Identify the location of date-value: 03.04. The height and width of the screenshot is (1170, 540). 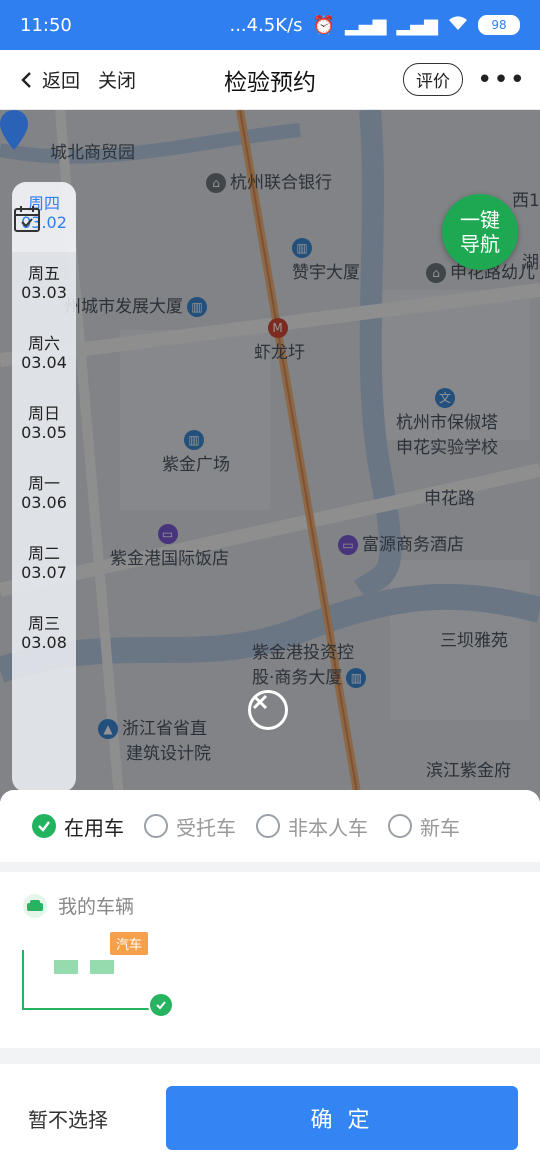
(44, 362).